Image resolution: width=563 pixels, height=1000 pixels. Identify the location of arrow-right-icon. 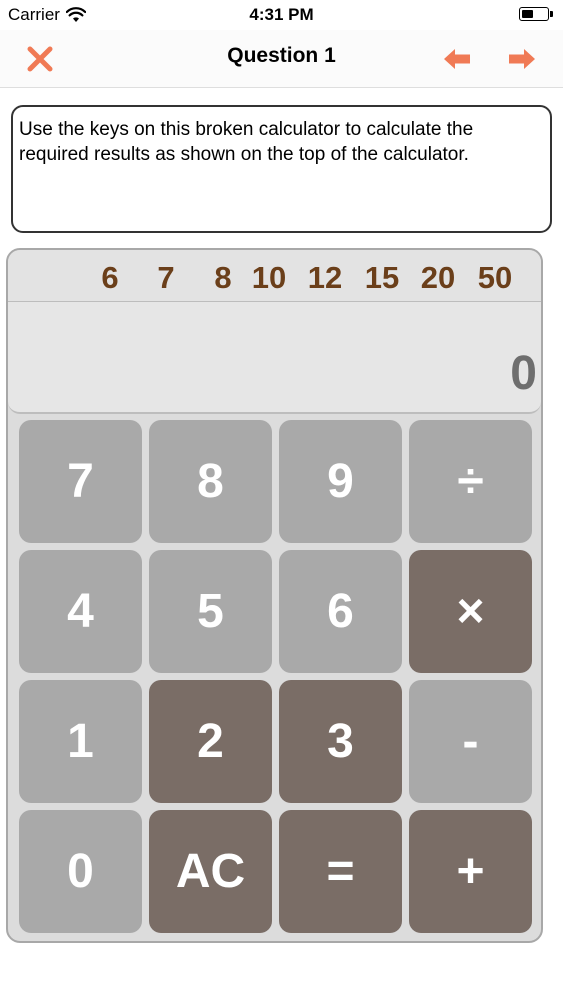
(522, 59).